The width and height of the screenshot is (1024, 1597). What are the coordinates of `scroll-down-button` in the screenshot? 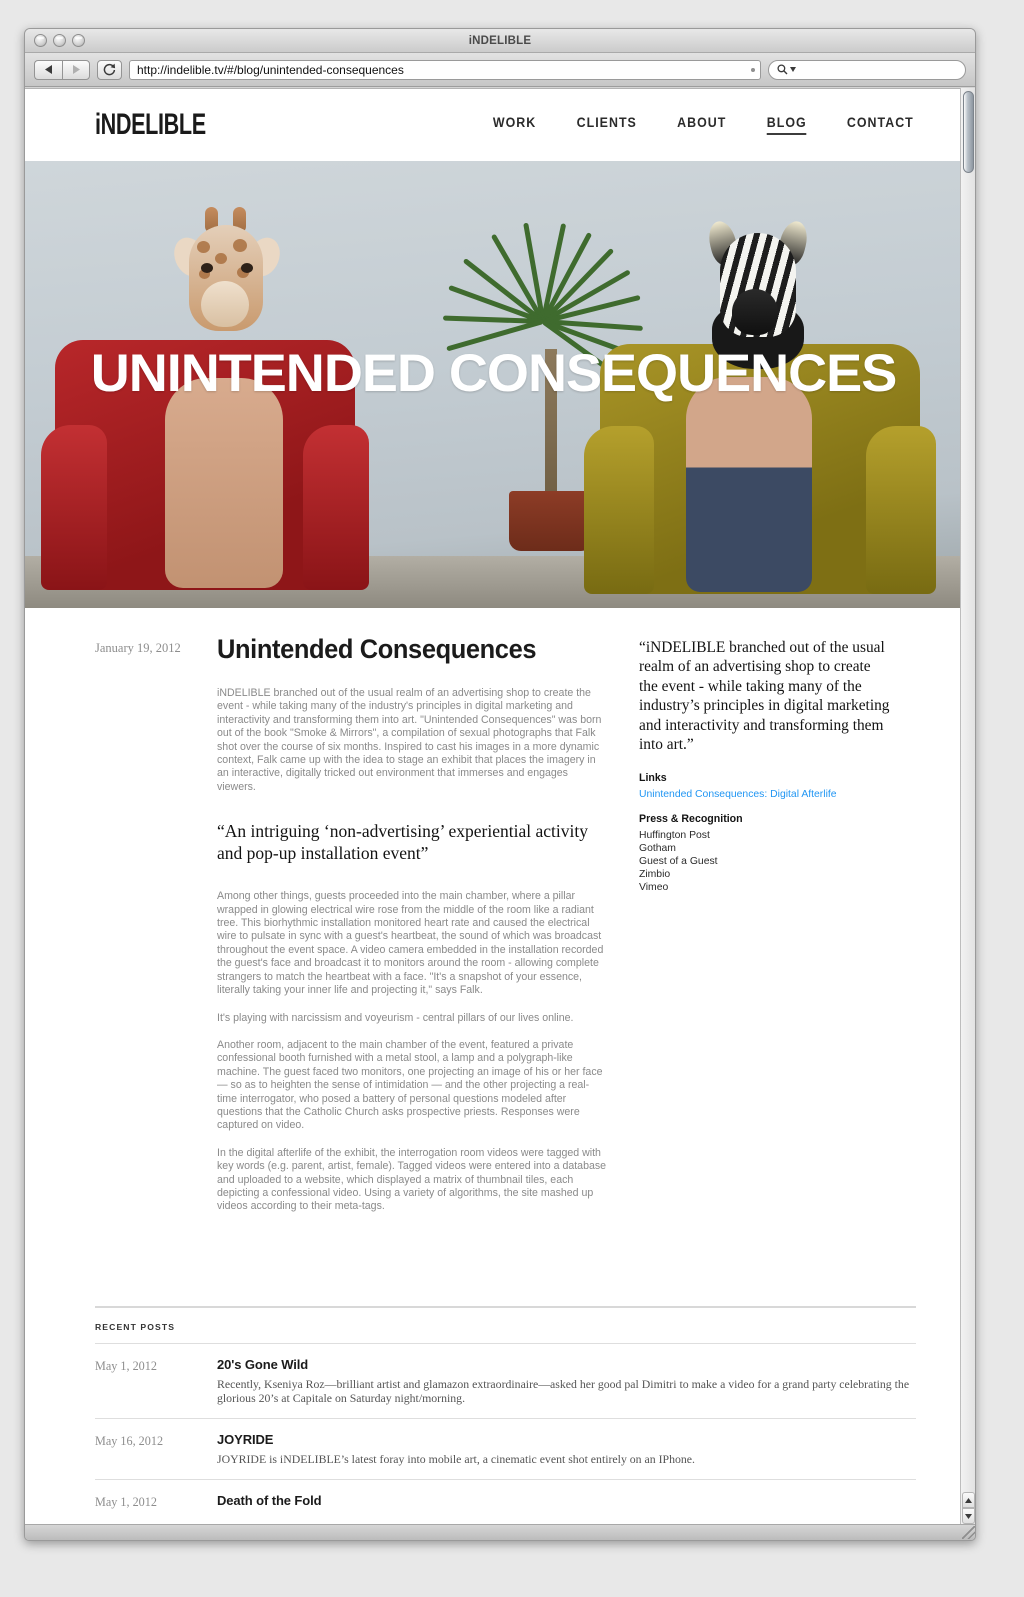 It's located at (968, 1516).